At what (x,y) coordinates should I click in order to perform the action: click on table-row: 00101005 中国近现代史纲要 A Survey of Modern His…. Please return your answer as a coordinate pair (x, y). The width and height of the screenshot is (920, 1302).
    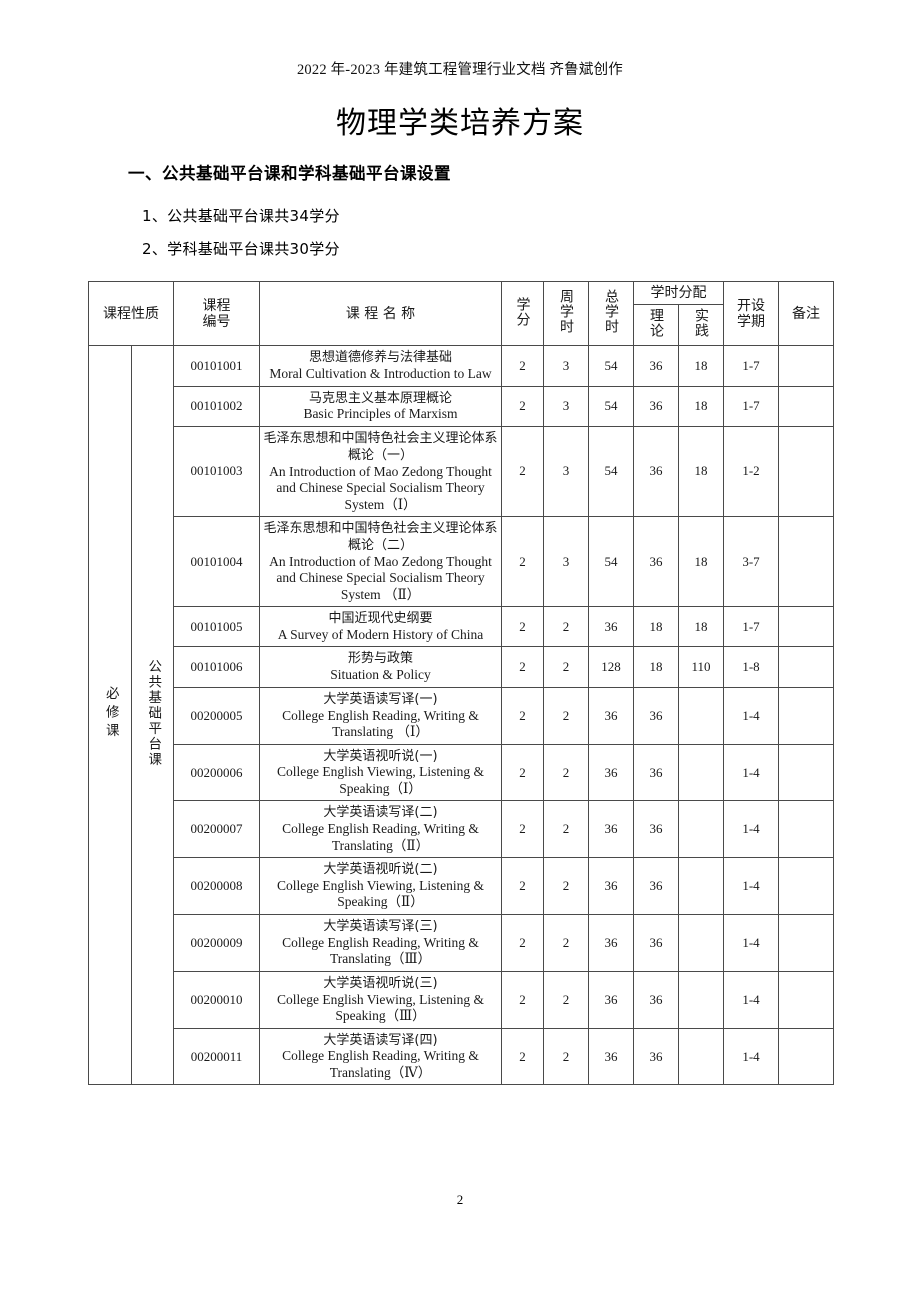
    Looking at the image, I should click on (461, 627).